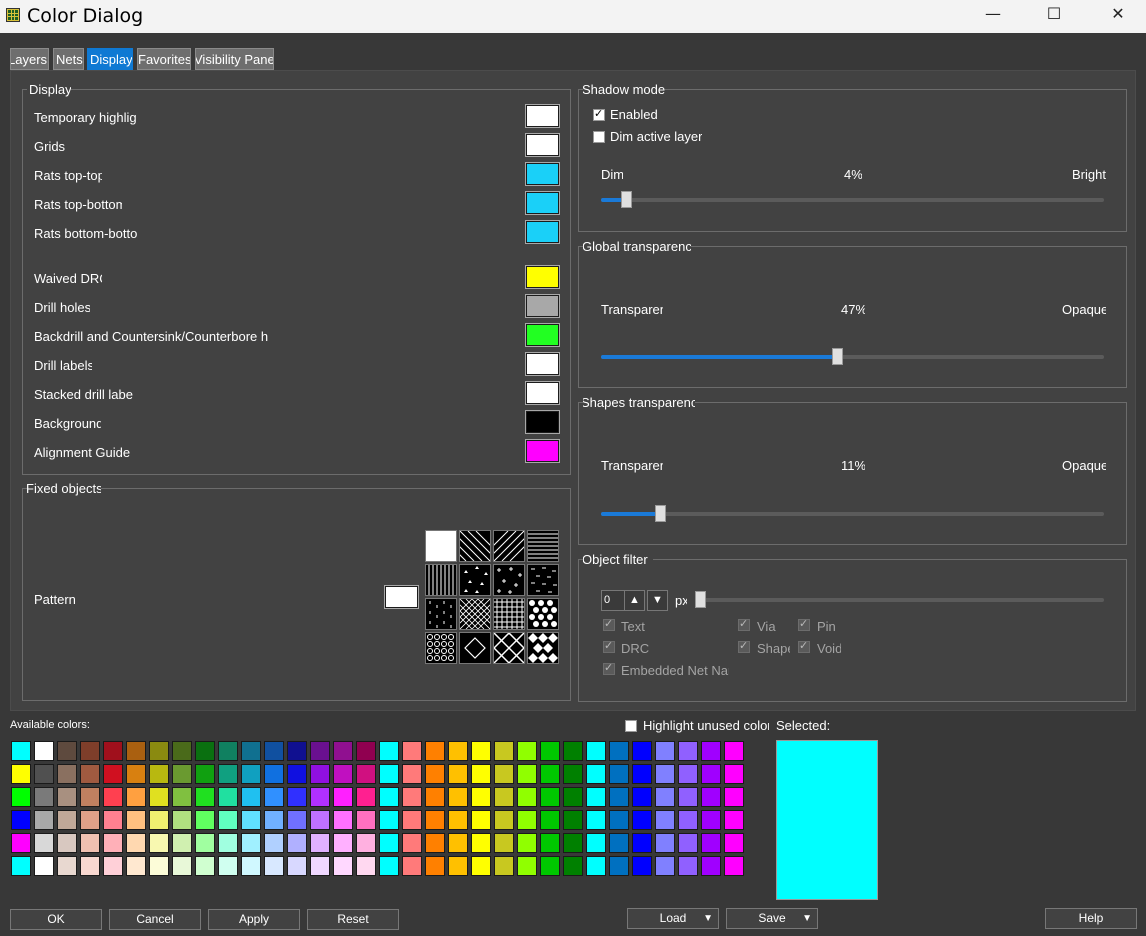  I want to click on via-filter-checkbox, so click(744, 624).